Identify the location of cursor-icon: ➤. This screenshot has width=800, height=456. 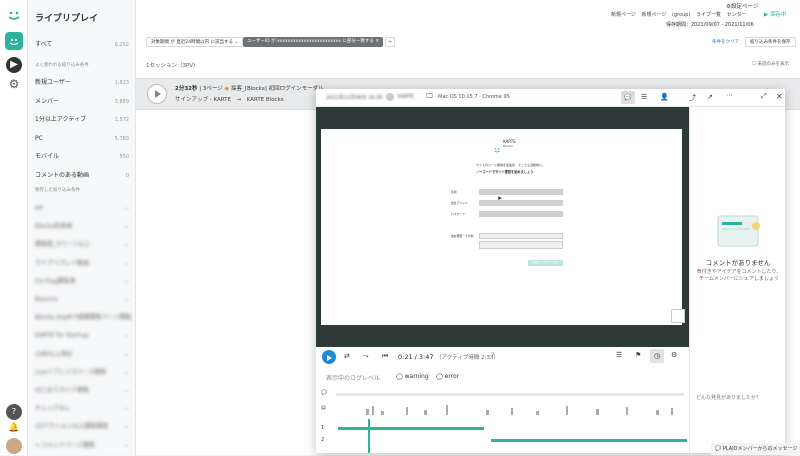
(500, 198).